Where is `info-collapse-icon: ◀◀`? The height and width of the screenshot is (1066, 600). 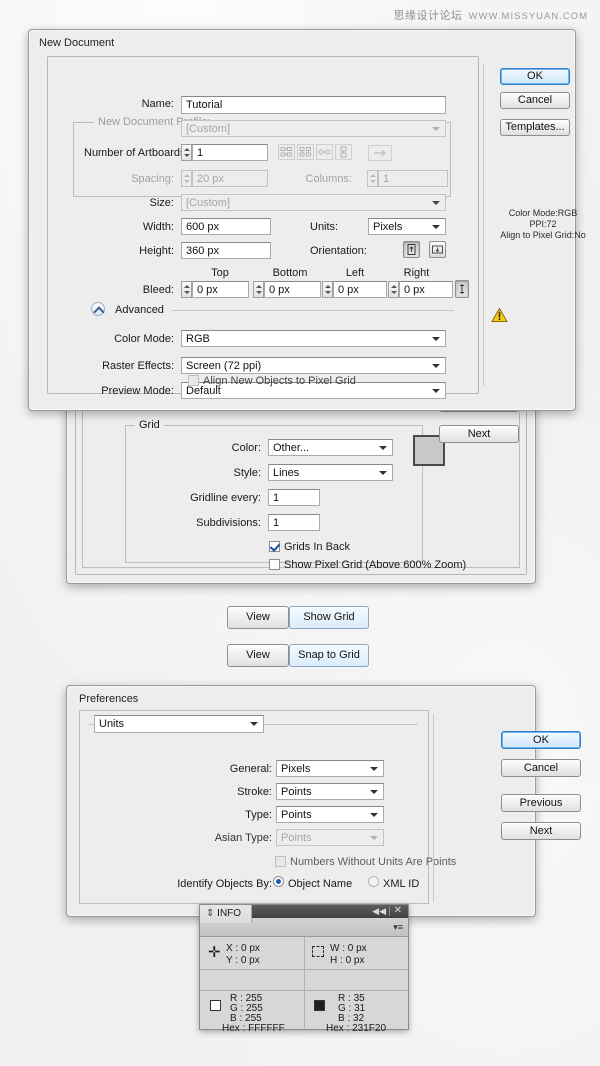
info-collapse-icon: ◀◀ is located at coordinates (379, 911).